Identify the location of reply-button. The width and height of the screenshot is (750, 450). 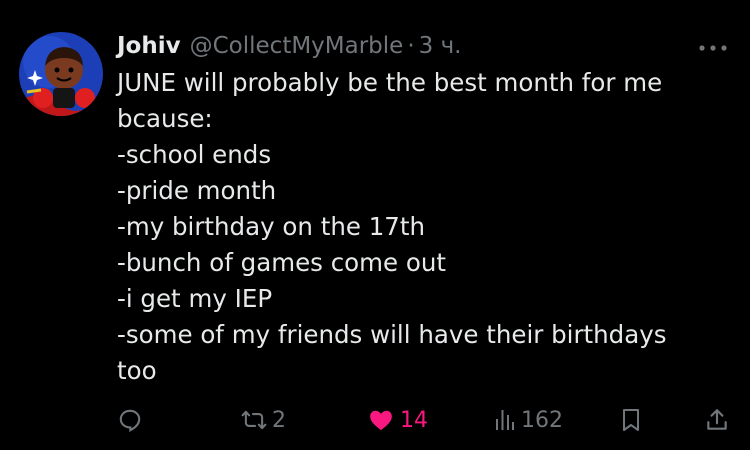
(132, 420).